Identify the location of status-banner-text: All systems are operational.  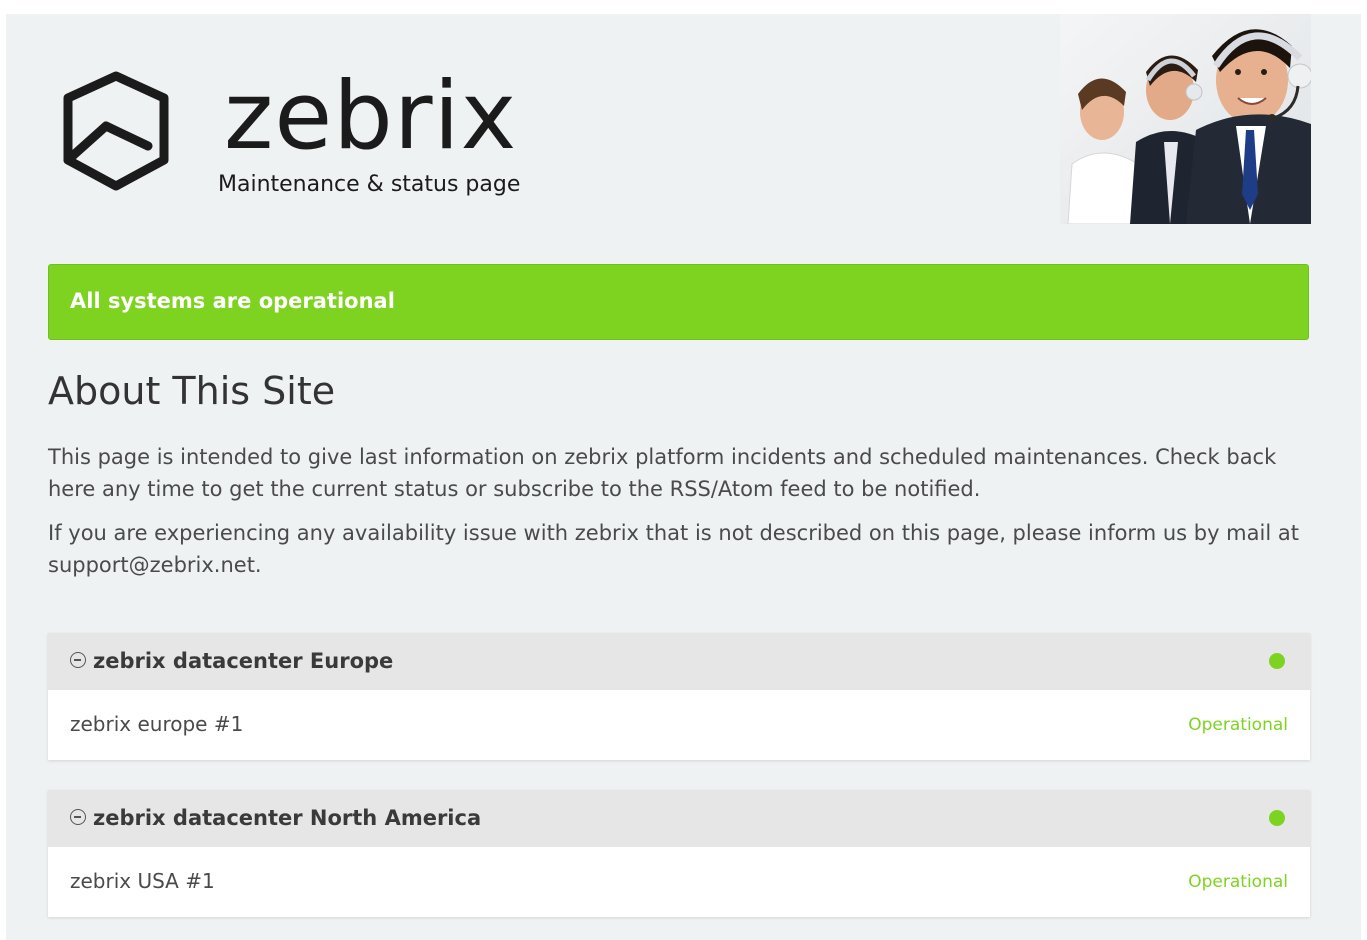
(232, 301).